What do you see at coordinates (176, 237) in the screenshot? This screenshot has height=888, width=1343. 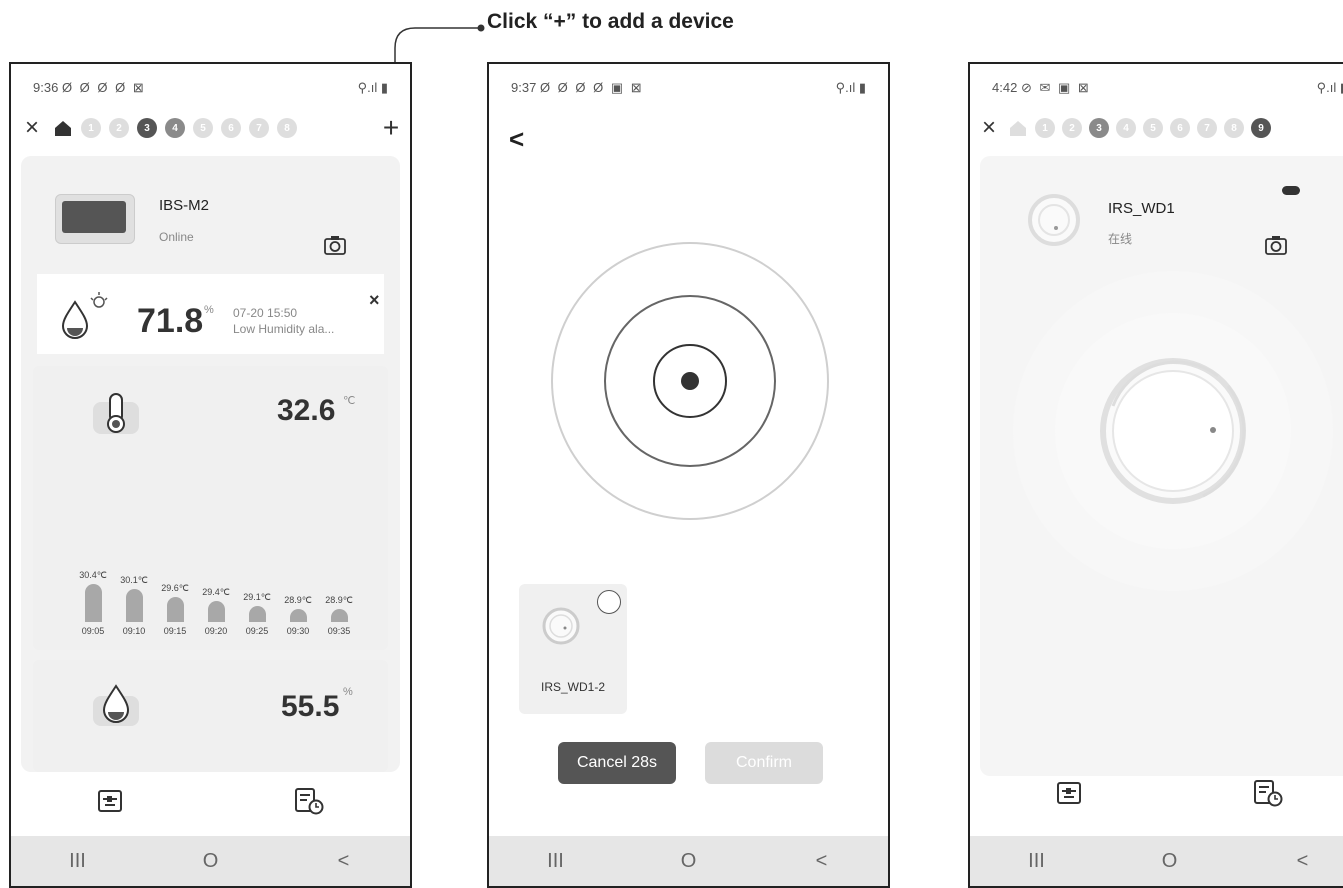 I see `device-status: Online` at bounding box center [176, 237].